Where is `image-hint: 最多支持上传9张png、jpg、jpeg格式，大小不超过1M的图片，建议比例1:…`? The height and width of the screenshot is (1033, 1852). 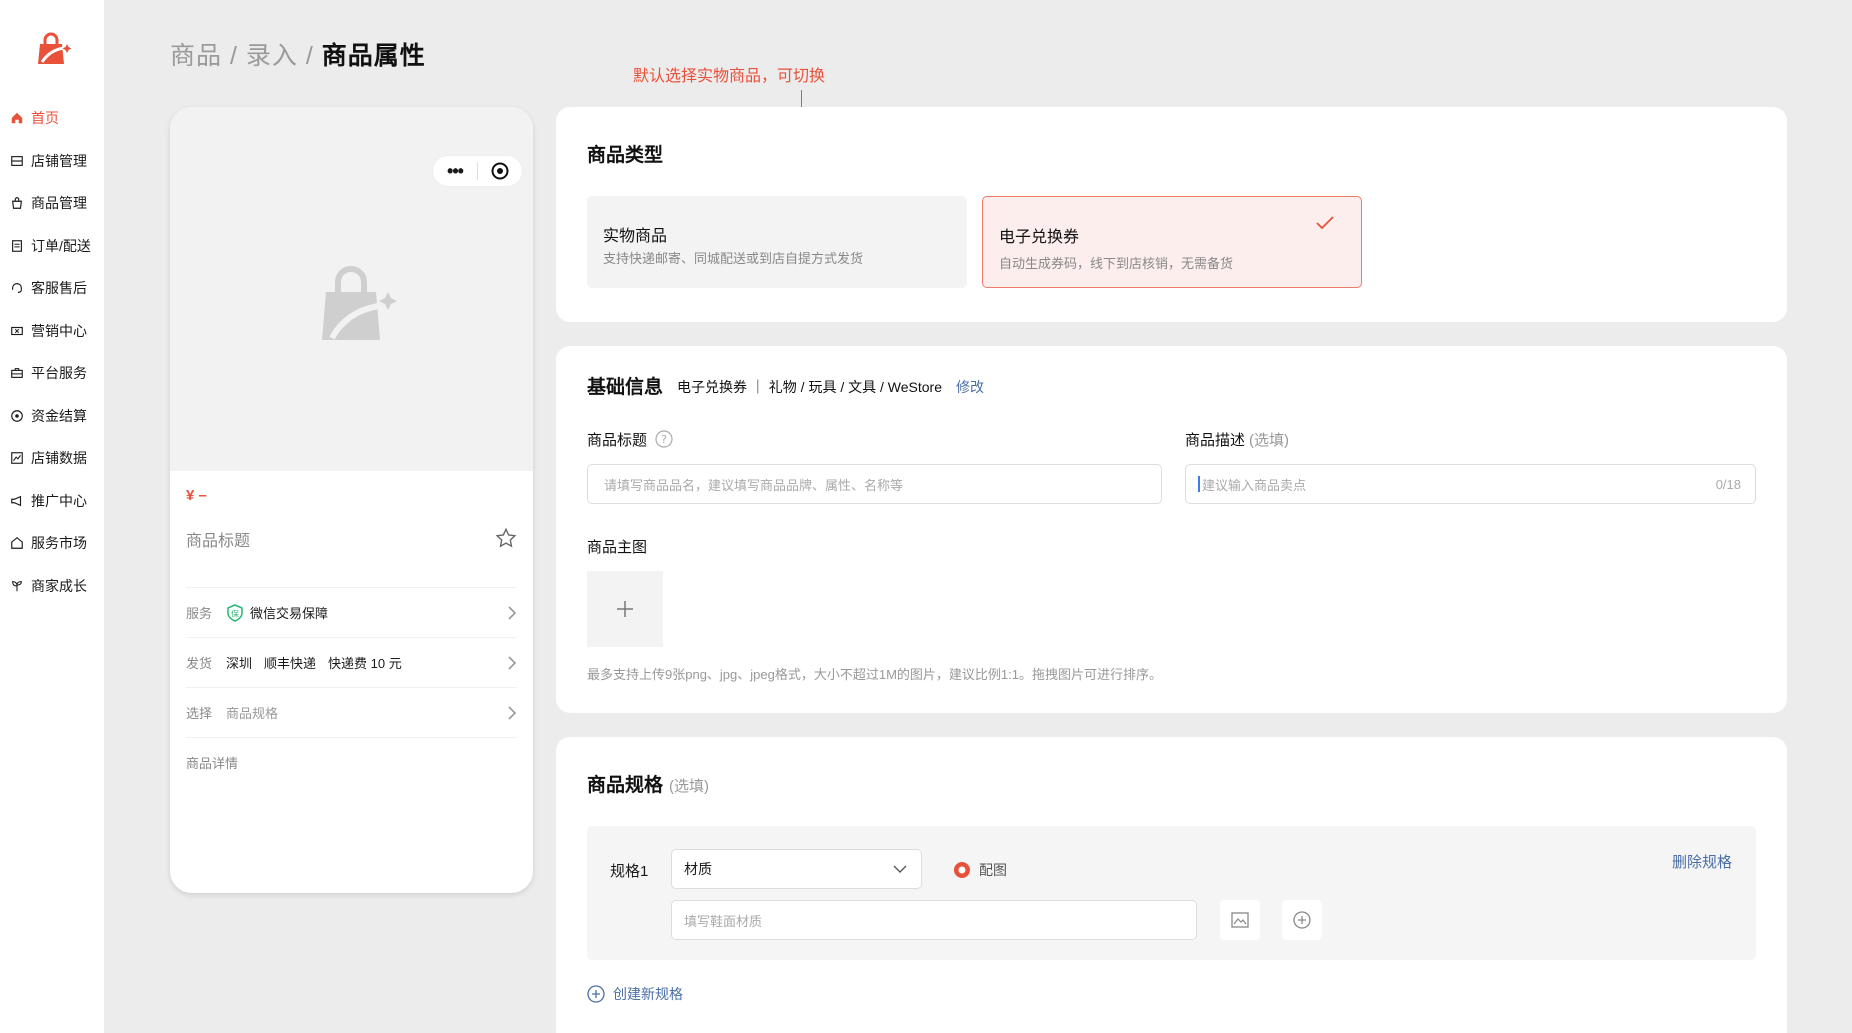
image-hint: 最多支持上传9张png、jpg、jpeg格式，大小不超过1M的图片，建议比例1:… is located at coordinates (874, 674).